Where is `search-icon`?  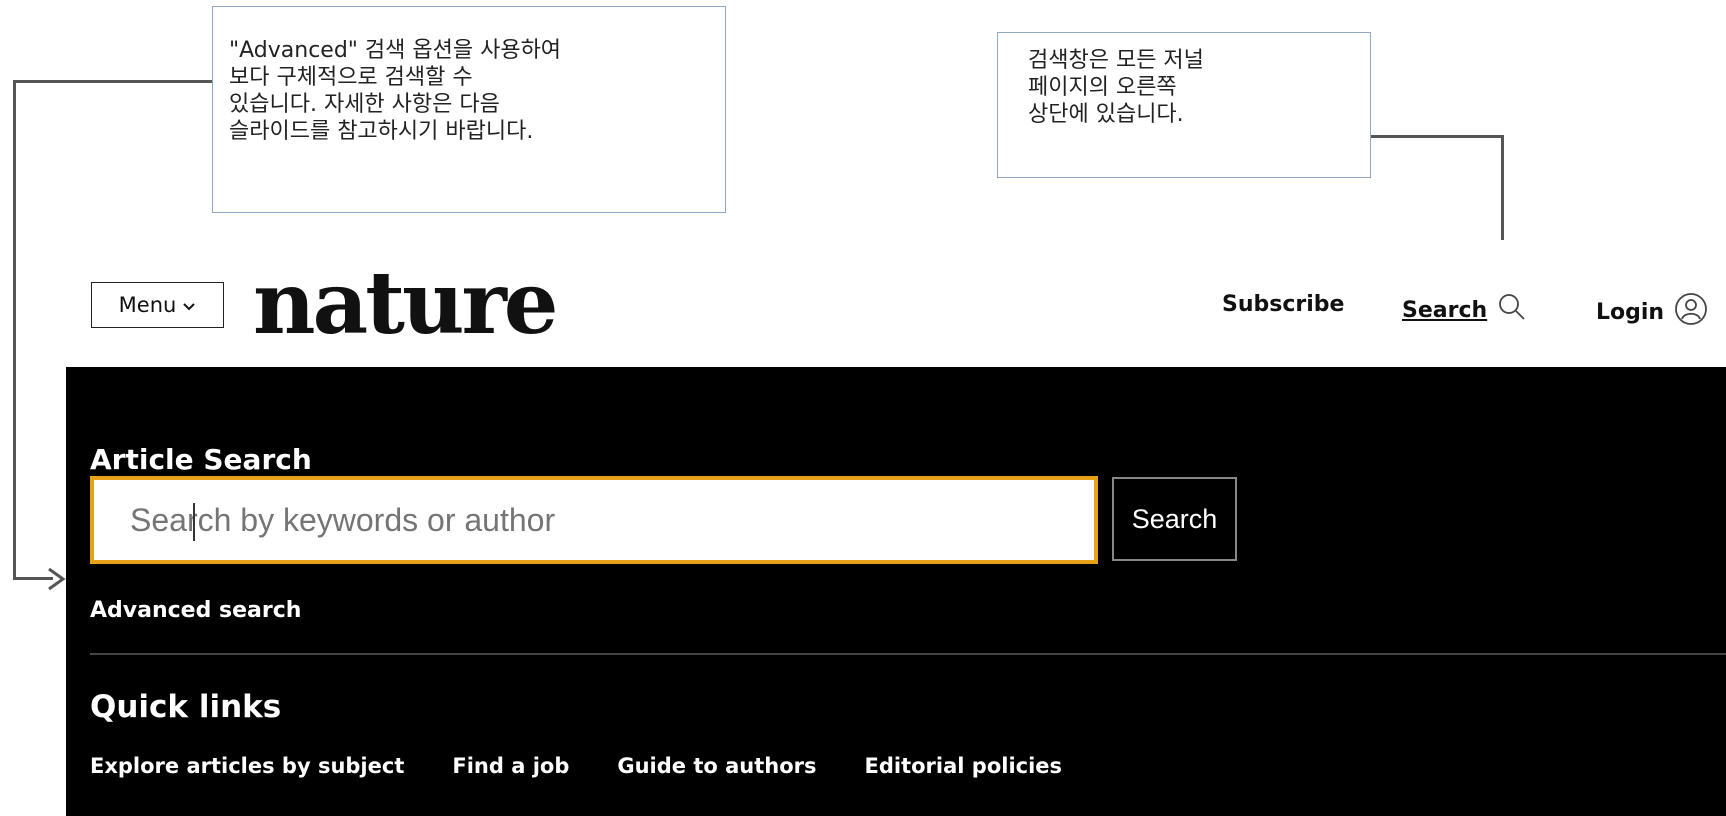
search-icon is located at coordinates (1512, 310).